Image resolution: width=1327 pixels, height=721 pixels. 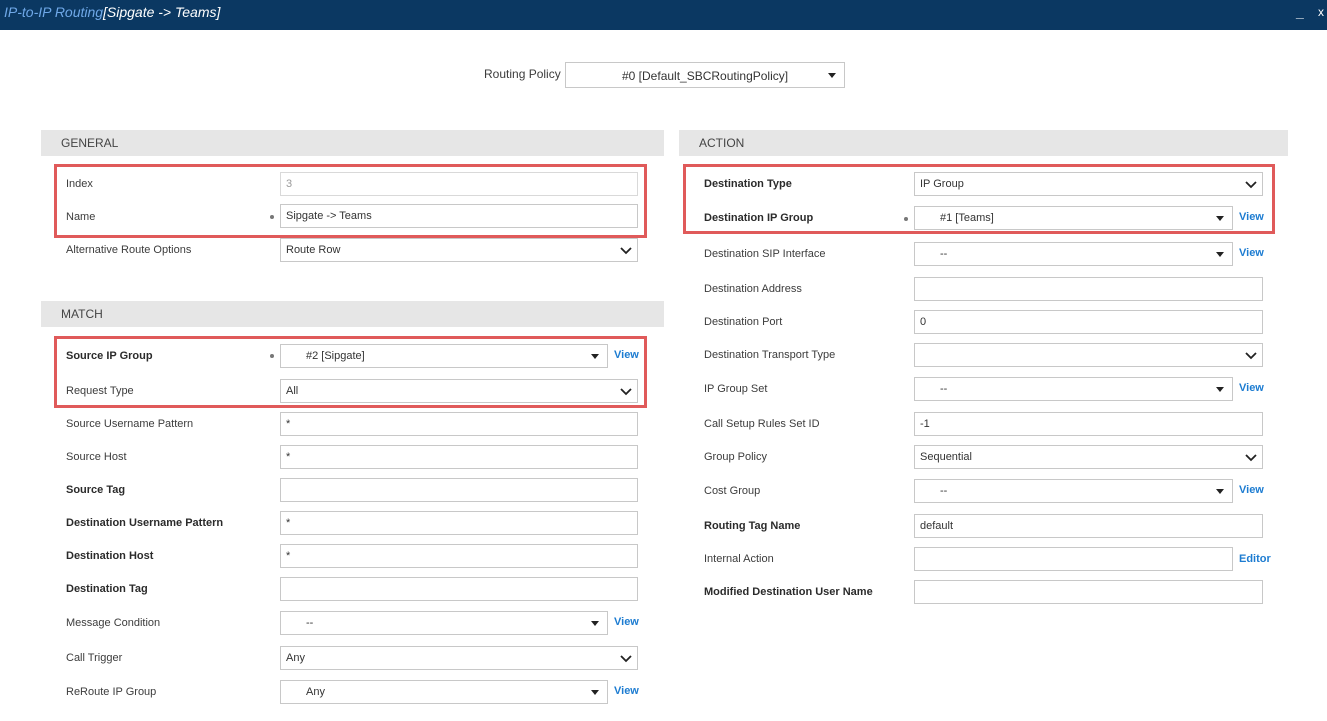 What do you see at coordinates (79, 184) in the screenshot?
I see `index-label: Index` at bounding box center [79, 184].